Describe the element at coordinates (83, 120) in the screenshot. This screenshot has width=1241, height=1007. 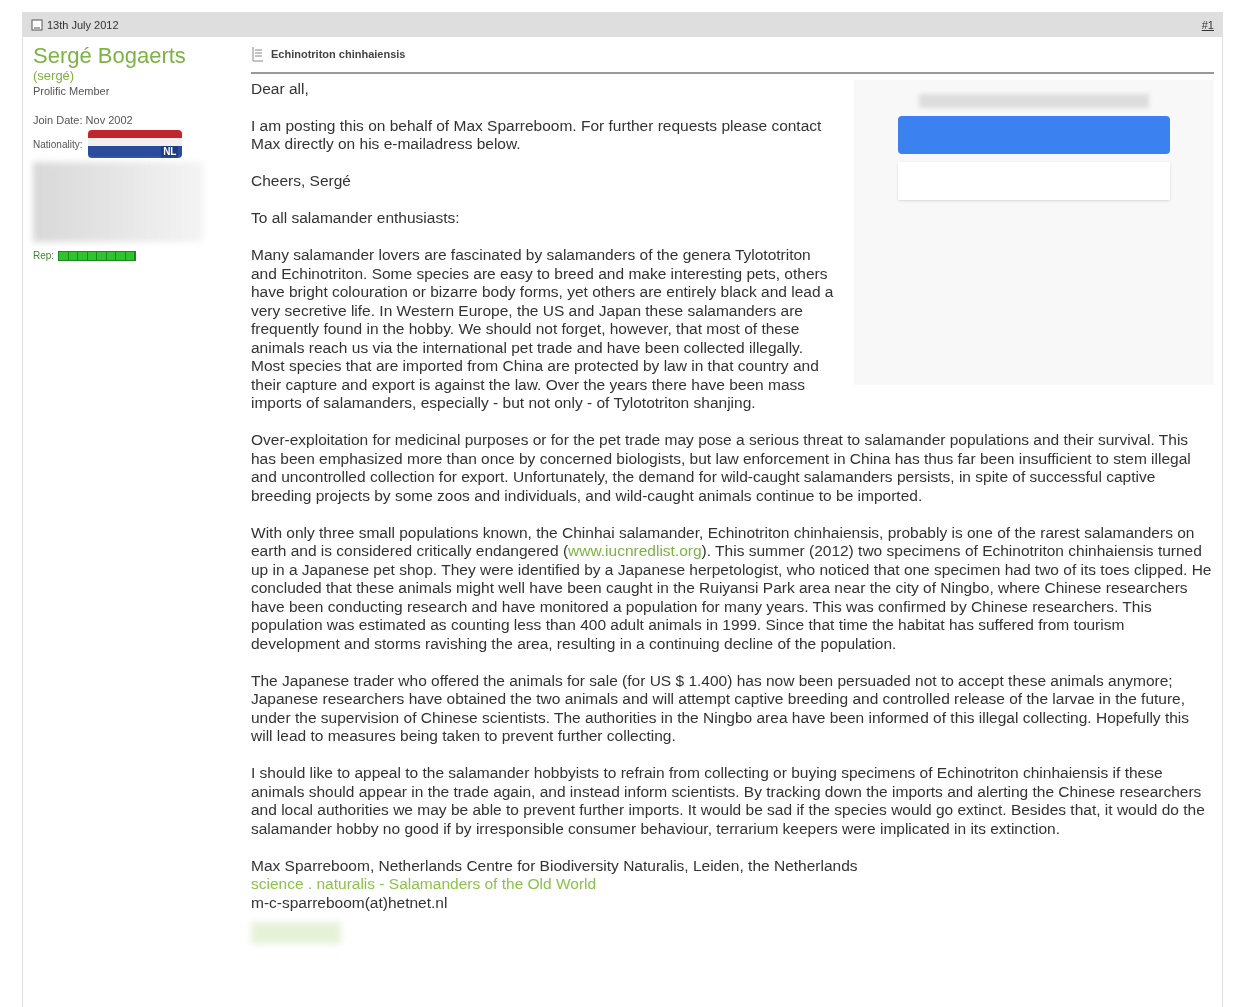
I see `join-date: Join Date: Nov 2002` at that location.